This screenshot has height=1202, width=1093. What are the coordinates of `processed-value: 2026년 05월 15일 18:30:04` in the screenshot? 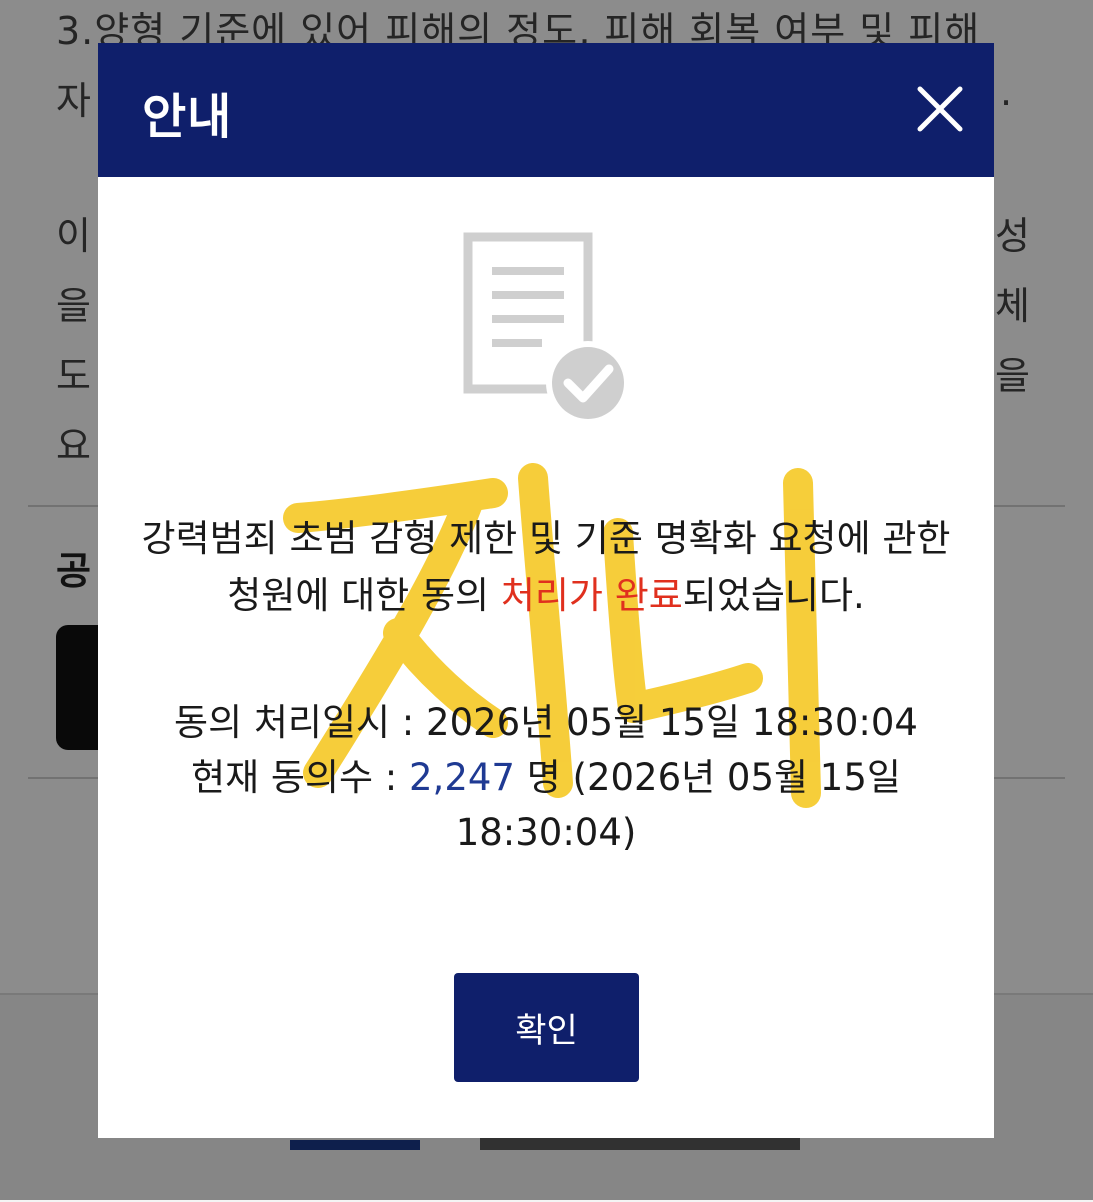 It's located at (672, 722).